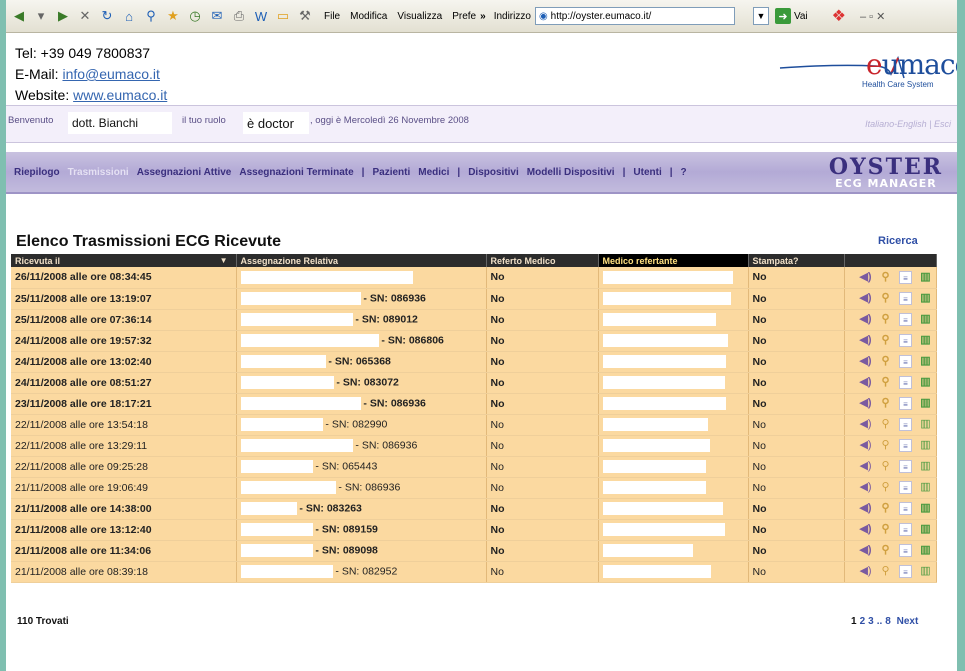  What do you see at coordinates (464, 16) in the screenshot?
I see `menu-preferiti: Prefe` at bounding box center [464, 16].